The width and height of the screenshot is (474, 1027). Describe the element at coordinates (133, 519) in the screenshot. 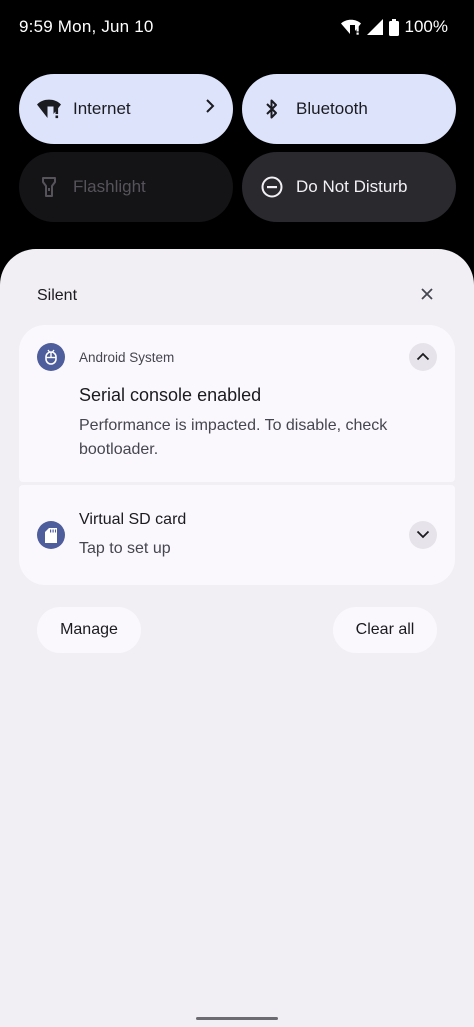

I see `notification-title: Virtual SD card` at that location.